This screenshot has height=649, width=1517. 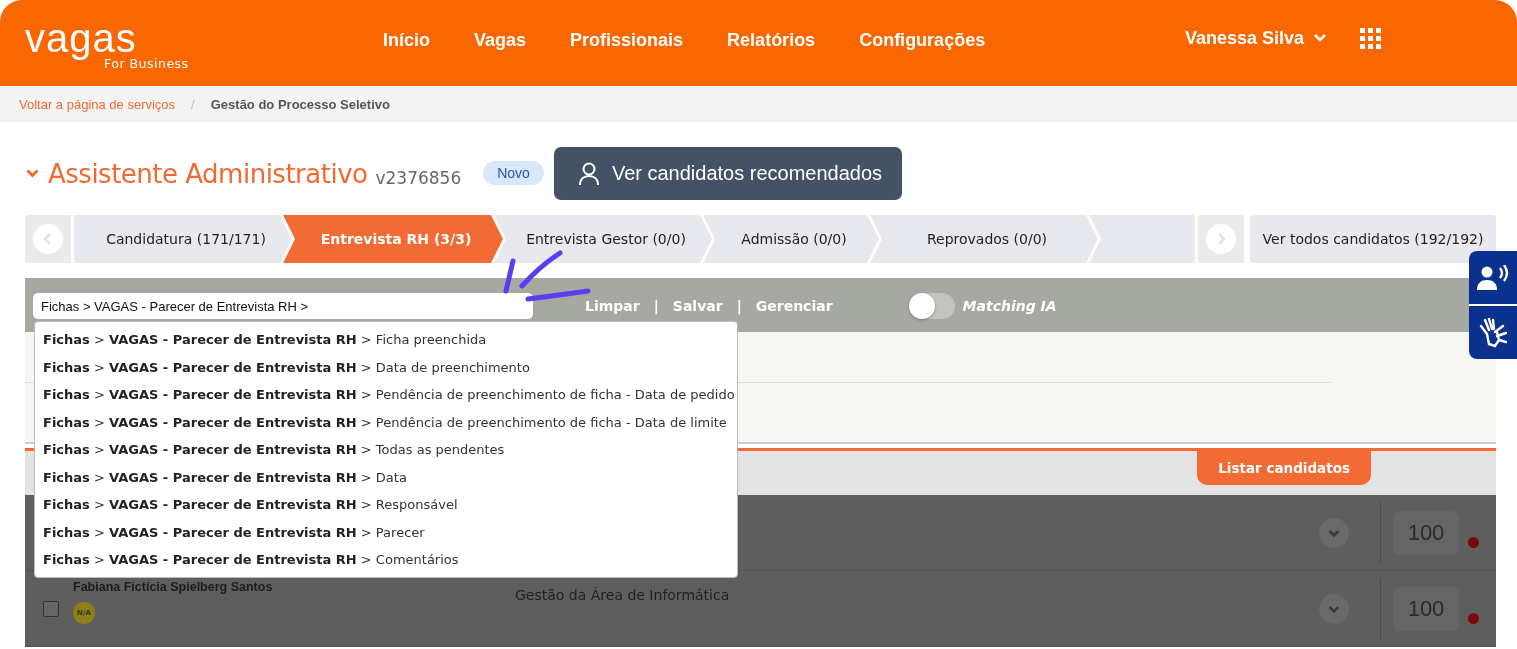 I want to click on chevron-right-icon, so click(x=1221, y=239).